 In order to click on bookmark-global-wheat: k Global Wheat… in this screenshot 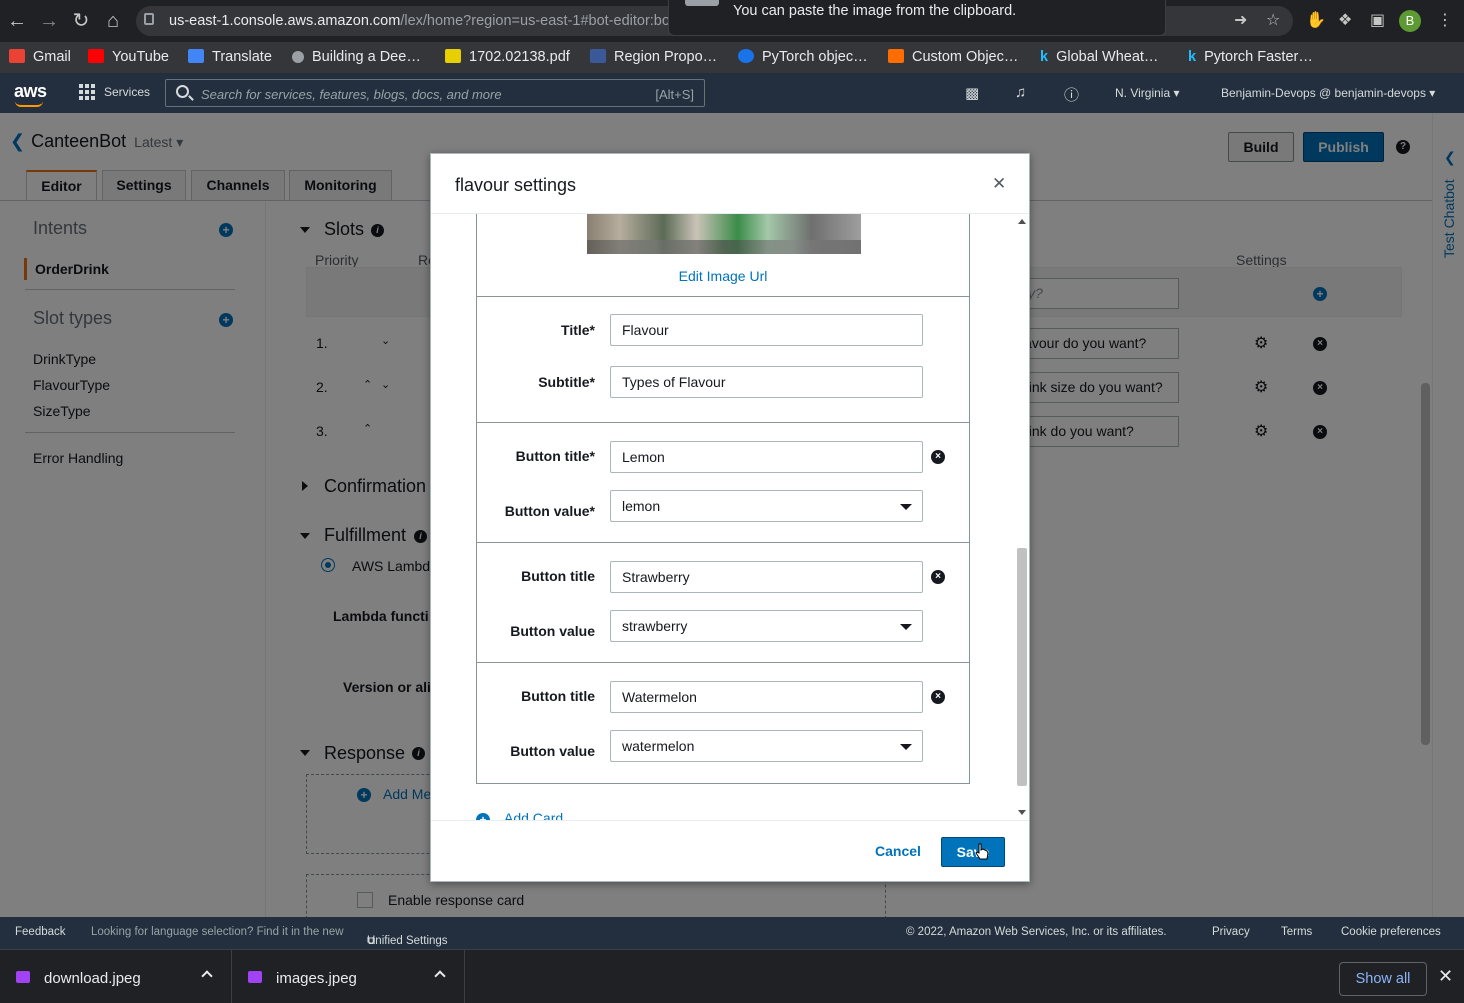, I will do `click(1099, 57)`.